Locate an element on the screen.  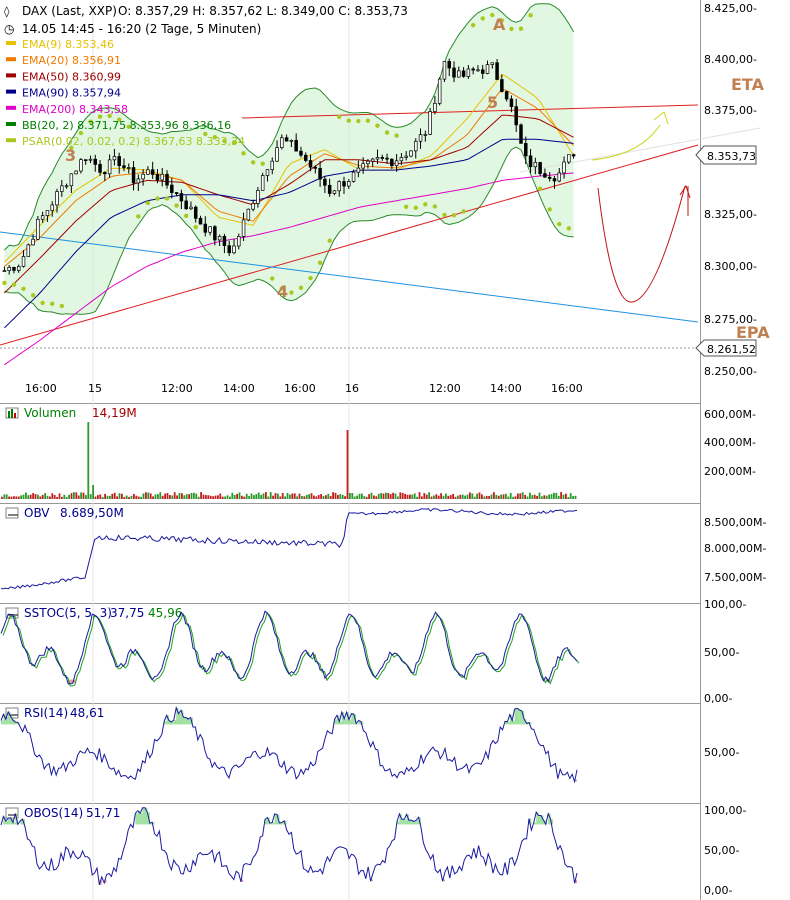
price-tick: 8.400,00- is located at coordinates (730, 59).